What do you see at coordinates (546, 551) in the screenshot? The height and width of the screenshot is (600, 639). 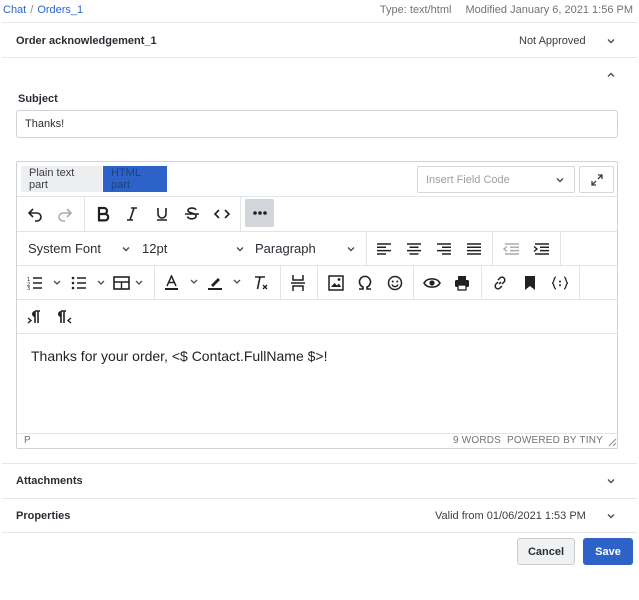 I see `cancel-button: Cancel` at bounding box center [546, 551].